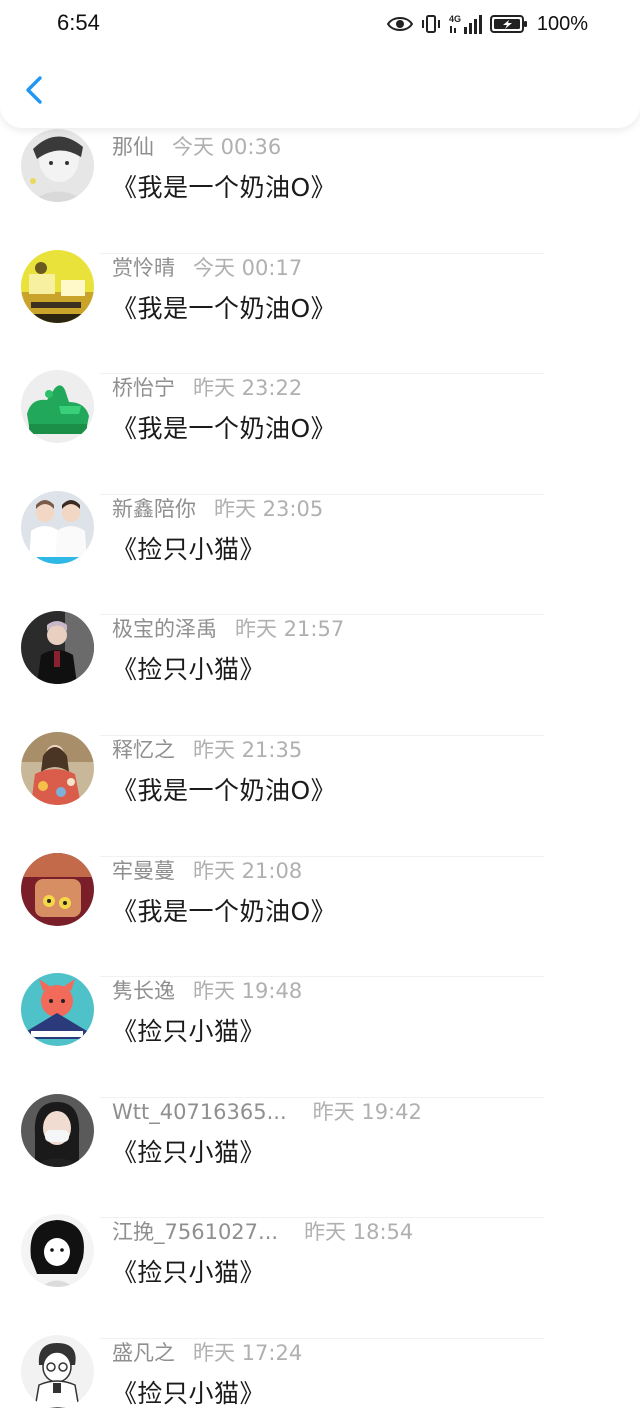  What do you see at coordinates (508, 24) in the screenshot?
I see `battery-icon` at bounding box center [508, 24].